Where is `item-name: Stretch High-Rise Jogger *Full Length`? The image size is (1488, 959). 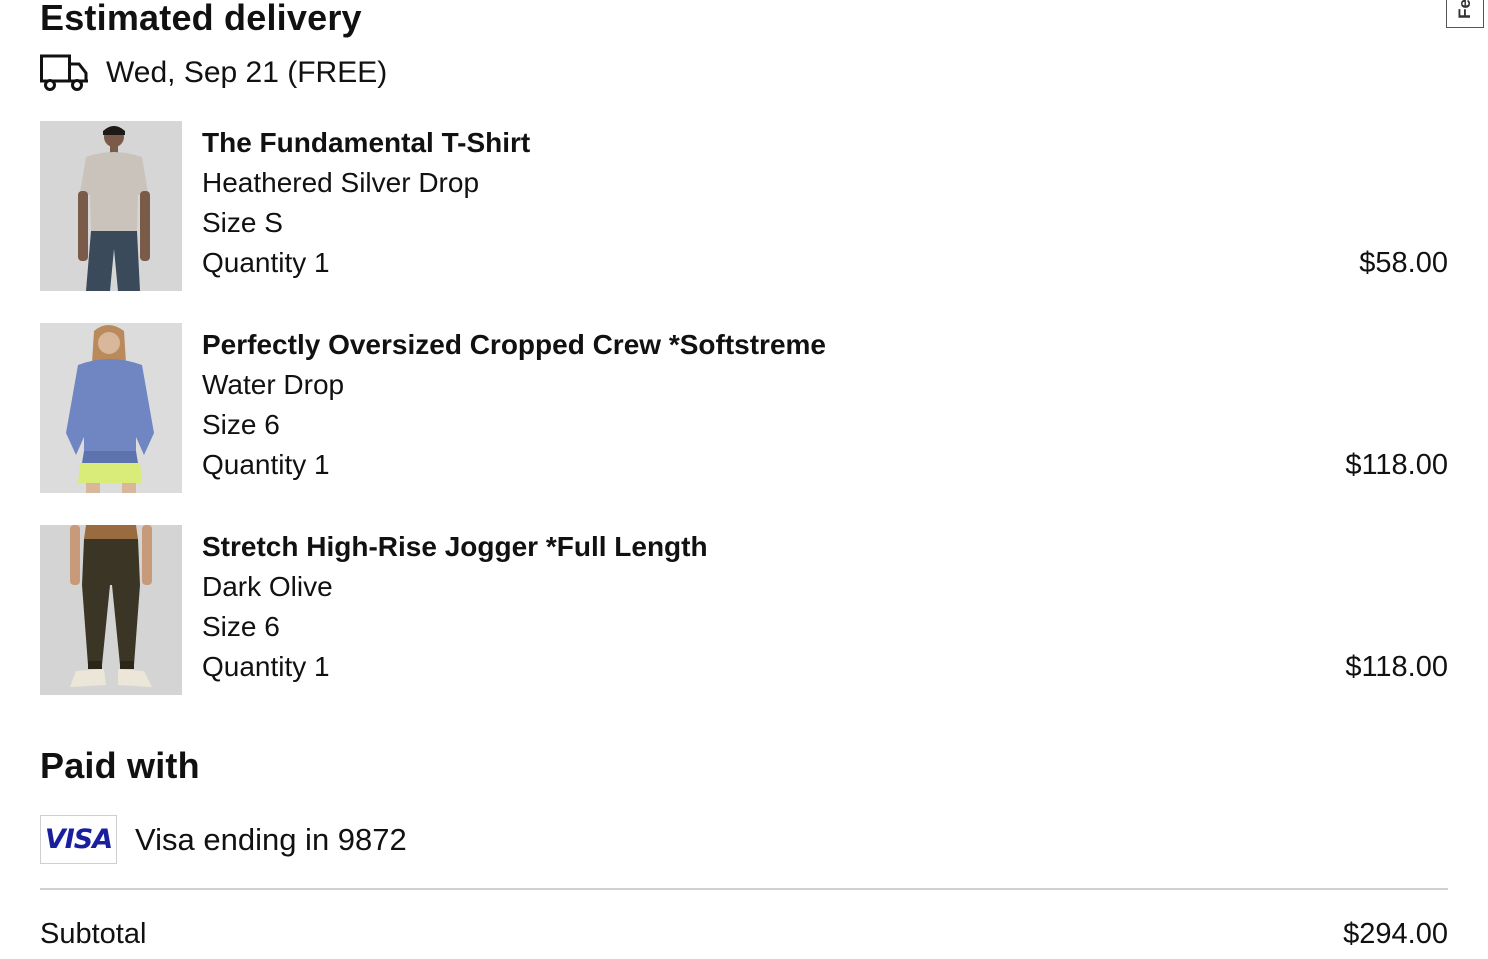 item-name: Stretch High-Rise Jogger *Full Length is located at coordinates (455, 547).